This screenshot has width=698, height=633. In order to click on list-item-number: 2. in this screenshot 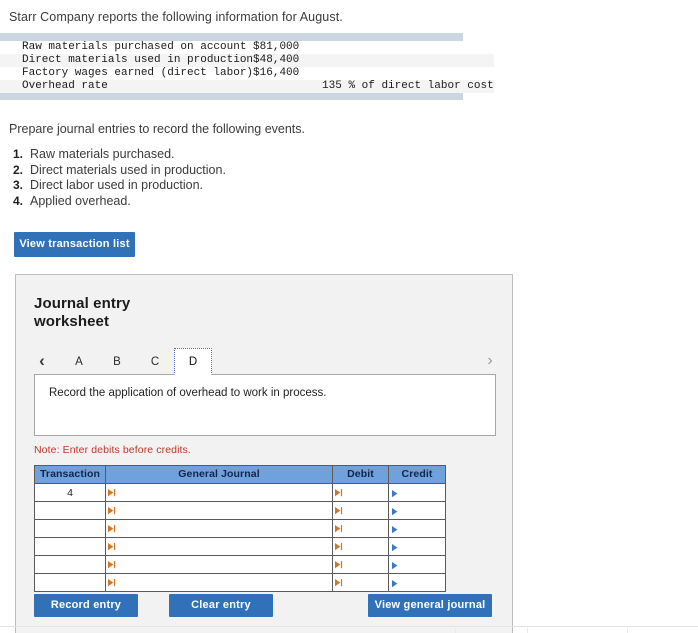, I will do `click(18, 169)`.